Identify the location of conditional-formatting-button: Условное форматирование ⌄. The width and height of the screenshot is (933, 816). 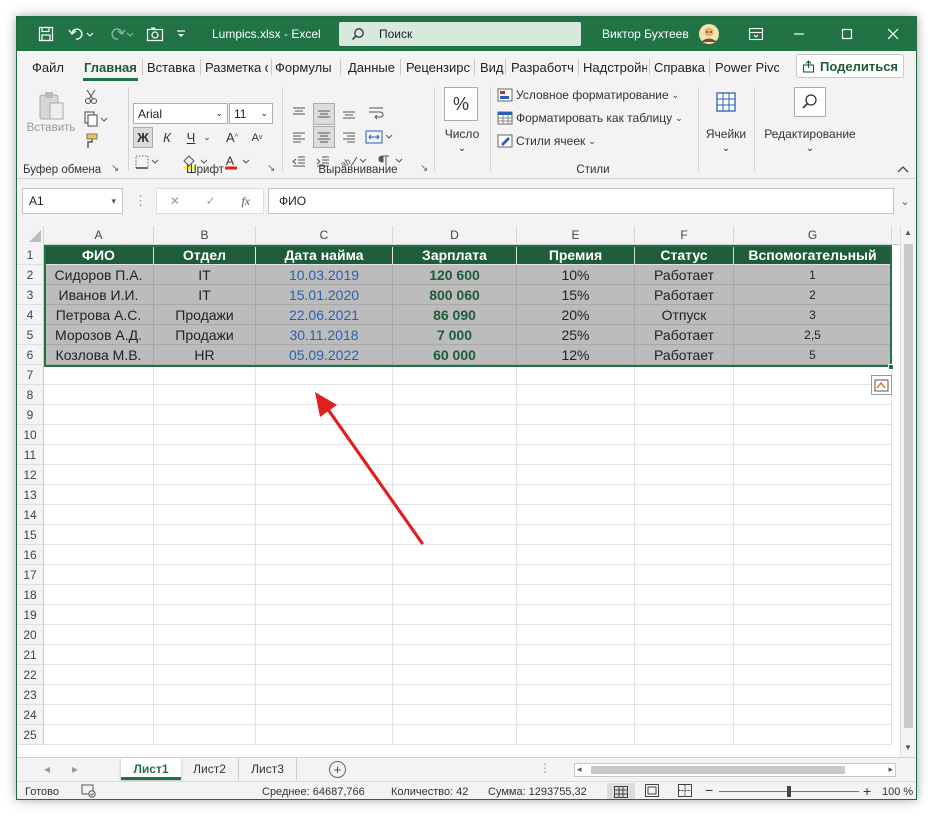
(588, 95).